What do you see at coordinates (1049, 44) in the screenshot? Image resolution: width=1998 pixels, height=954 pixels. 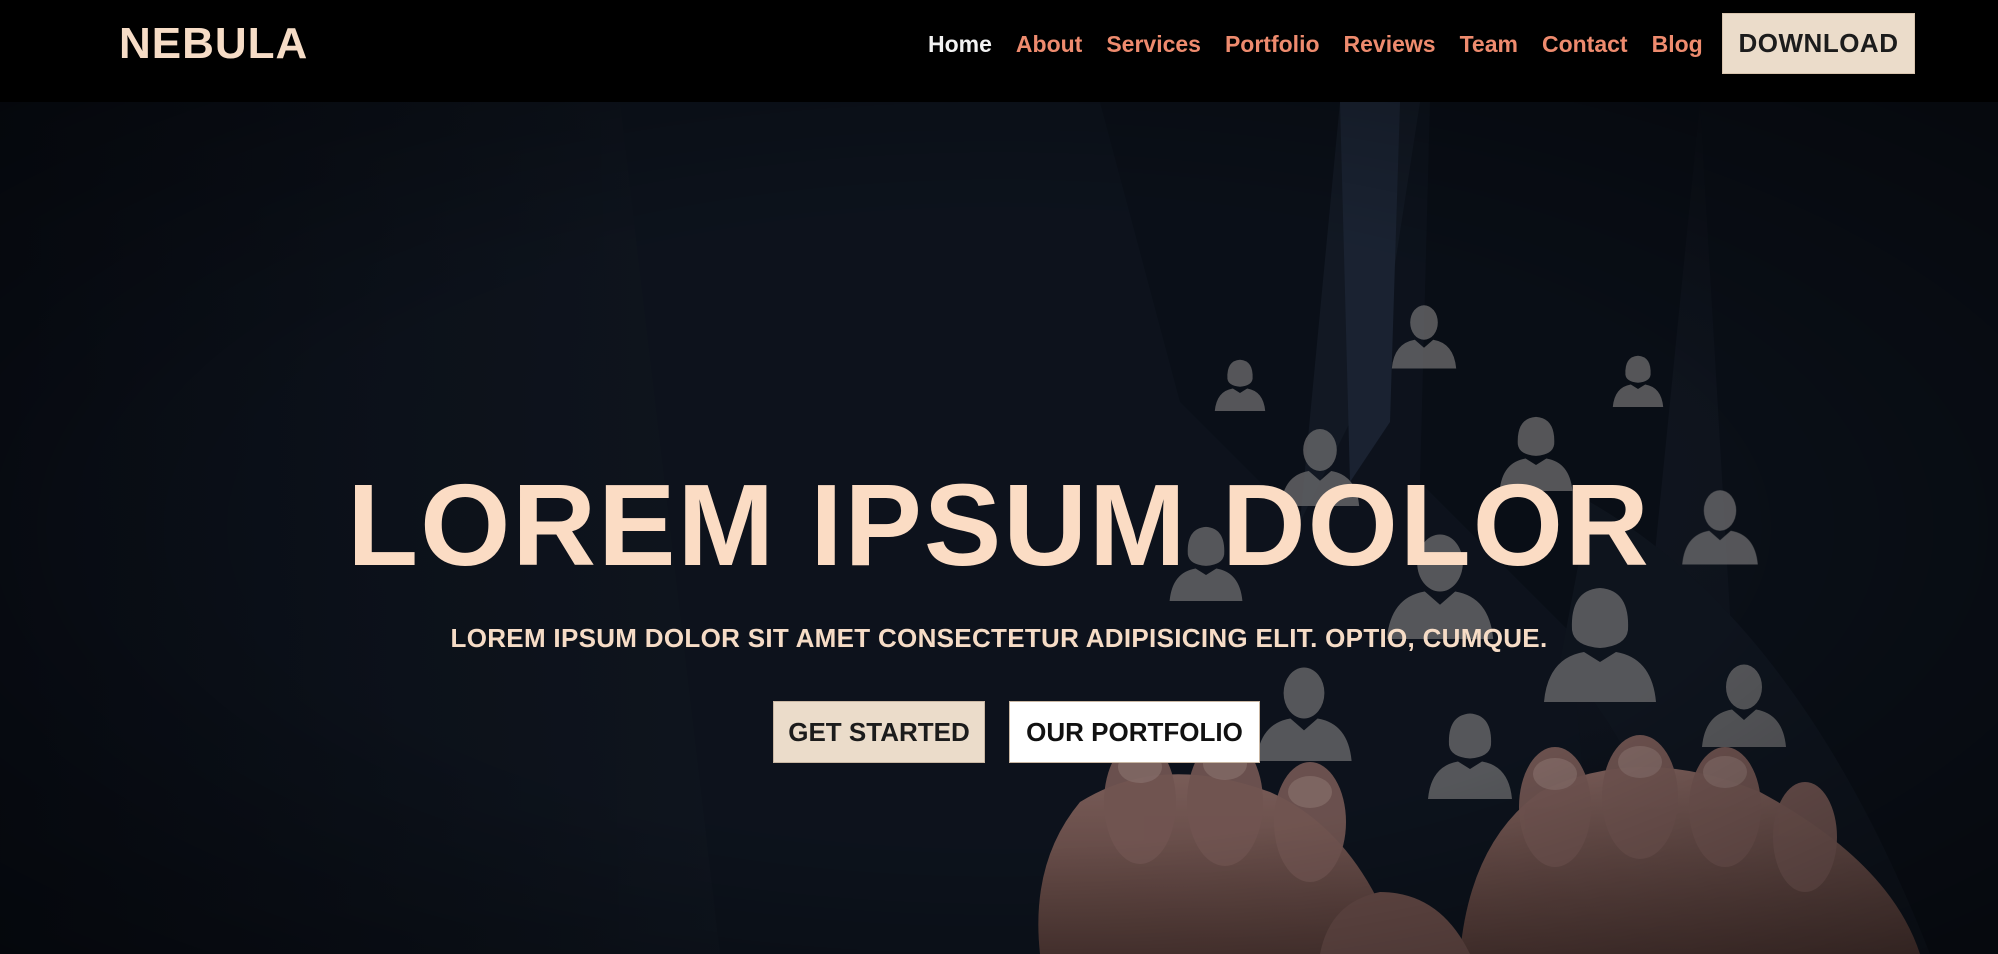 I see `nav-about: About` at bounding box center [1049, 44].